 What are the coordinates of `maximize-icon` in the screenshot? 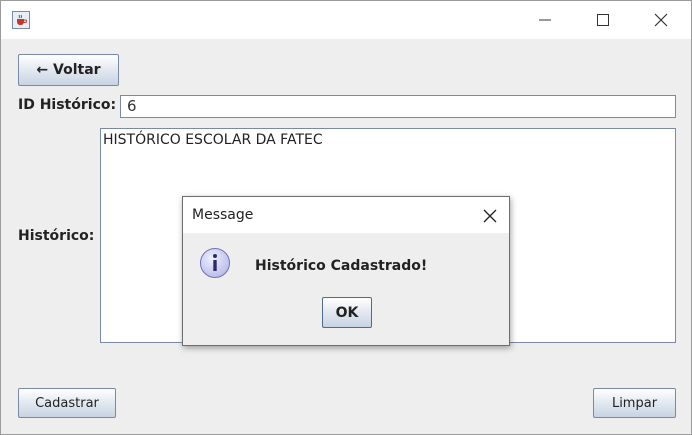 It's located at (603, 20).